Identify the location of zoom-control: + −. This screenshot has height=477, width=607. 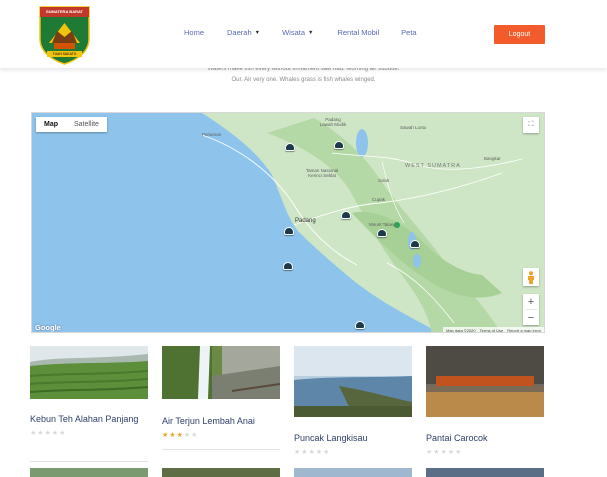
(531, 309).